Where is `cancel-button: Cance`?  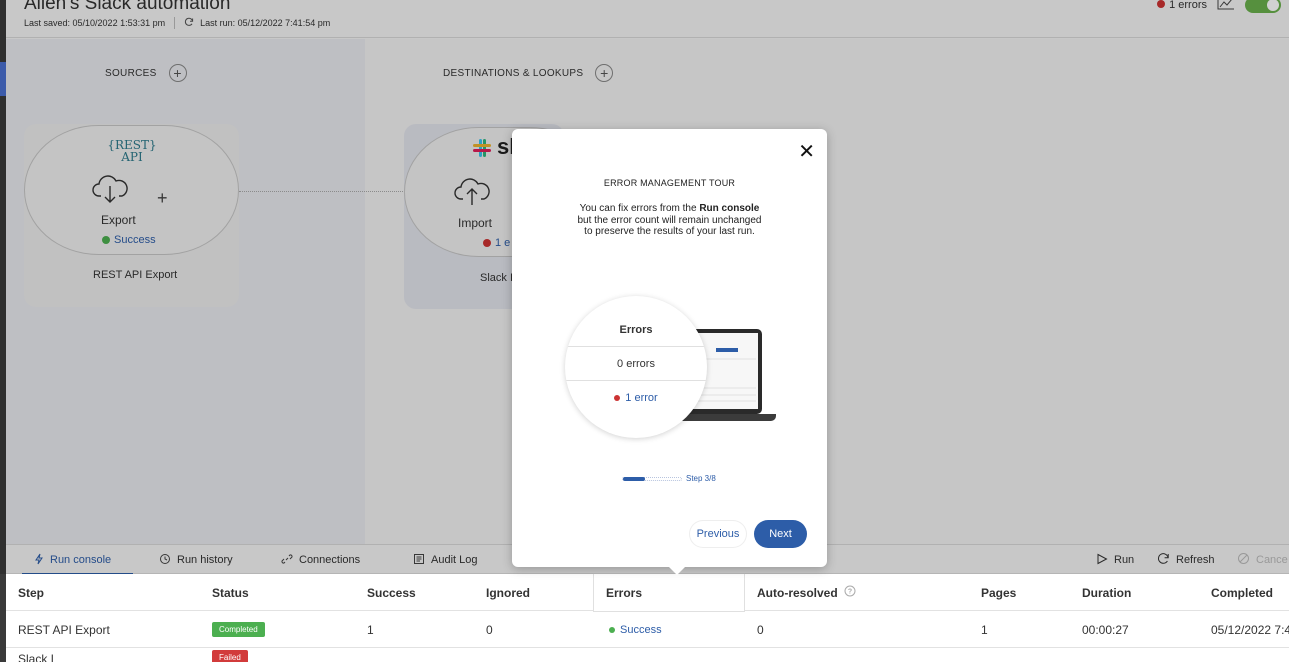
cancel-button: Cance is located at coordinates (1262, 560).